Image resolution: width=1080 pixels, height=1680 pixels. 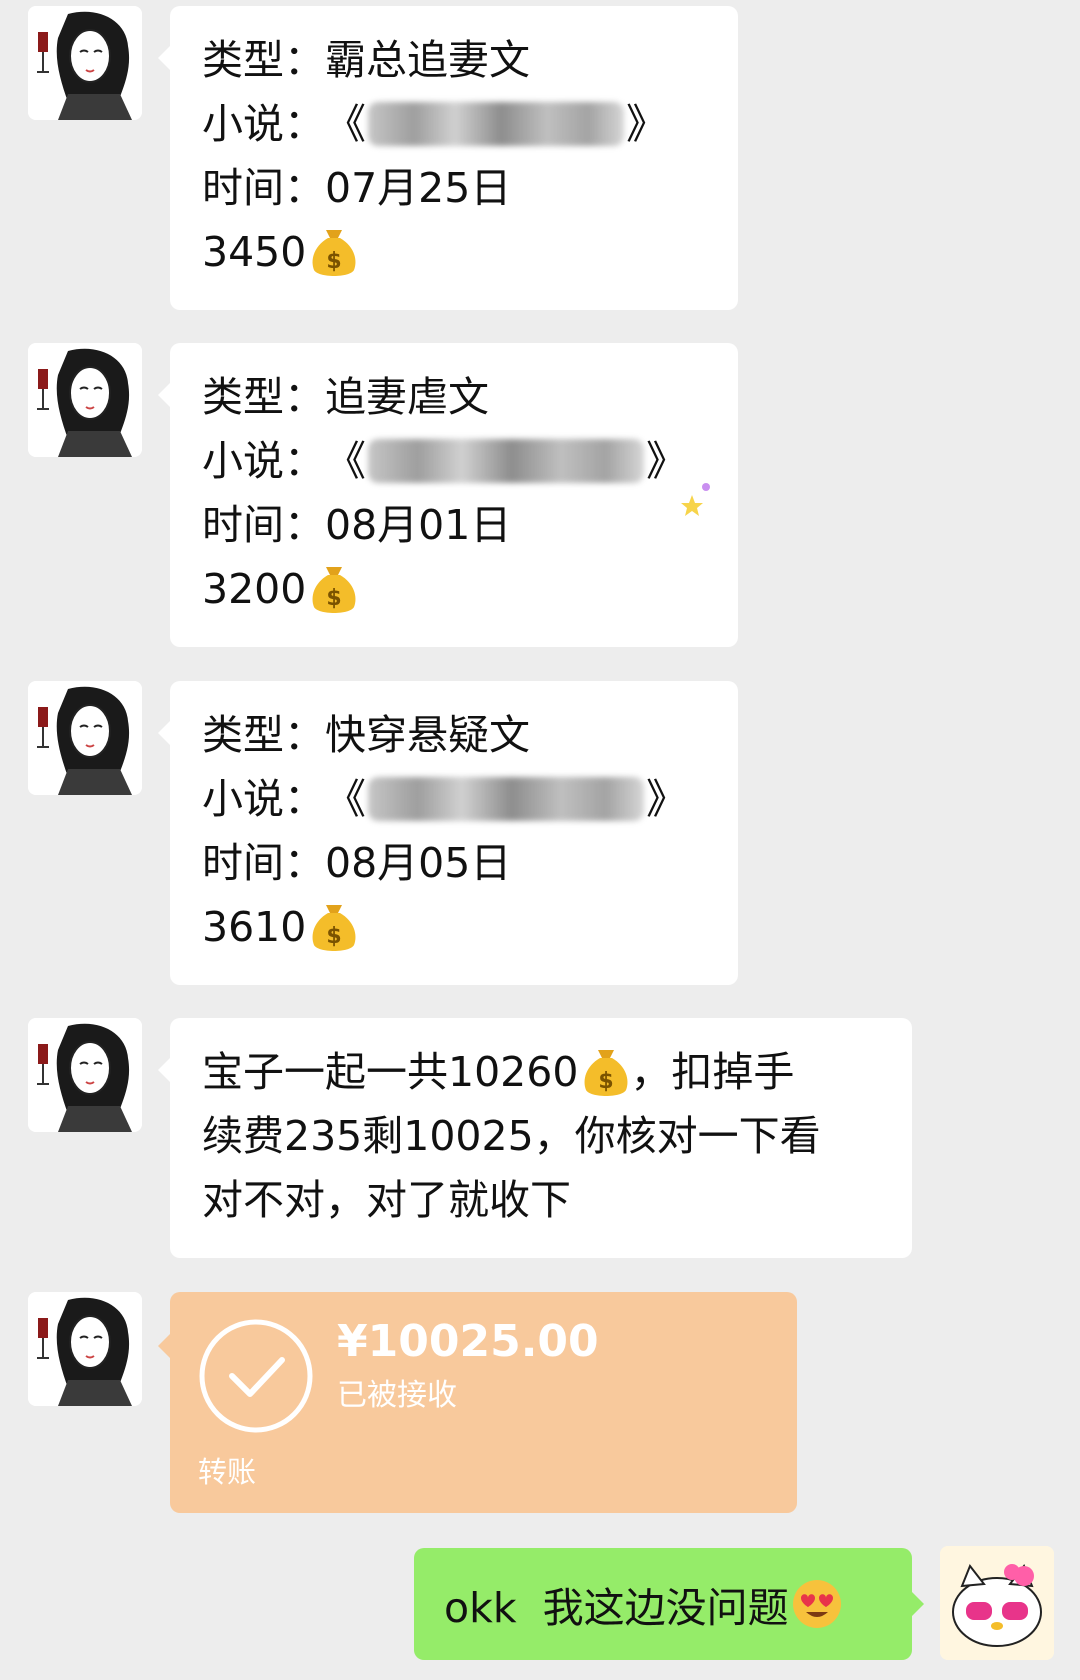 What do you see at coordinates (254, 252) in the screenshot?
I see `amount-value: 3450` at bounding box center [254, 252].